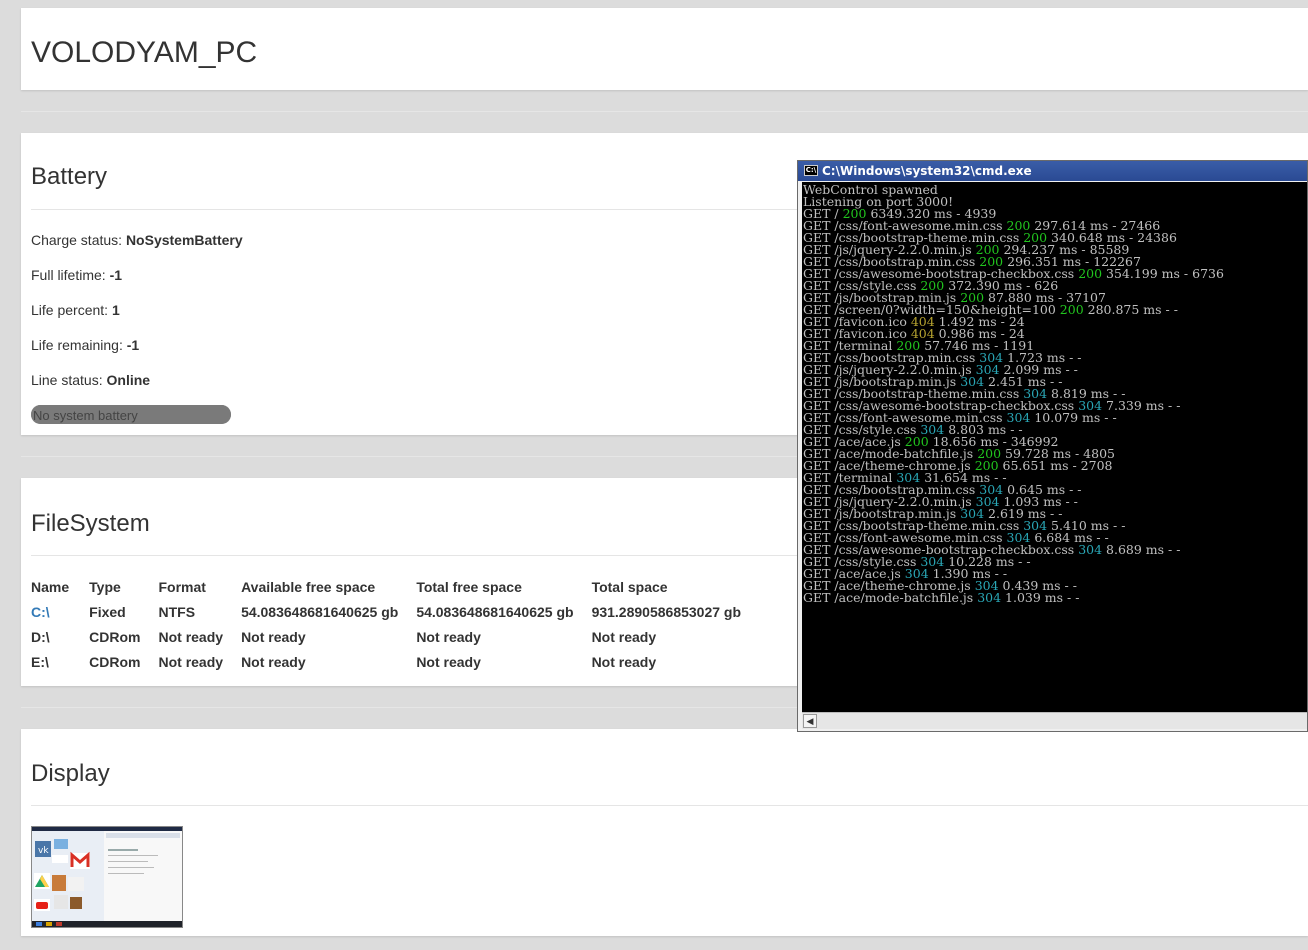 The image size is (1308, 950). What do you see at coordinates (1141, 549) in the screenshot?
I see `console-text: 8.689 ms - -` at bounding box center [1141, 549].